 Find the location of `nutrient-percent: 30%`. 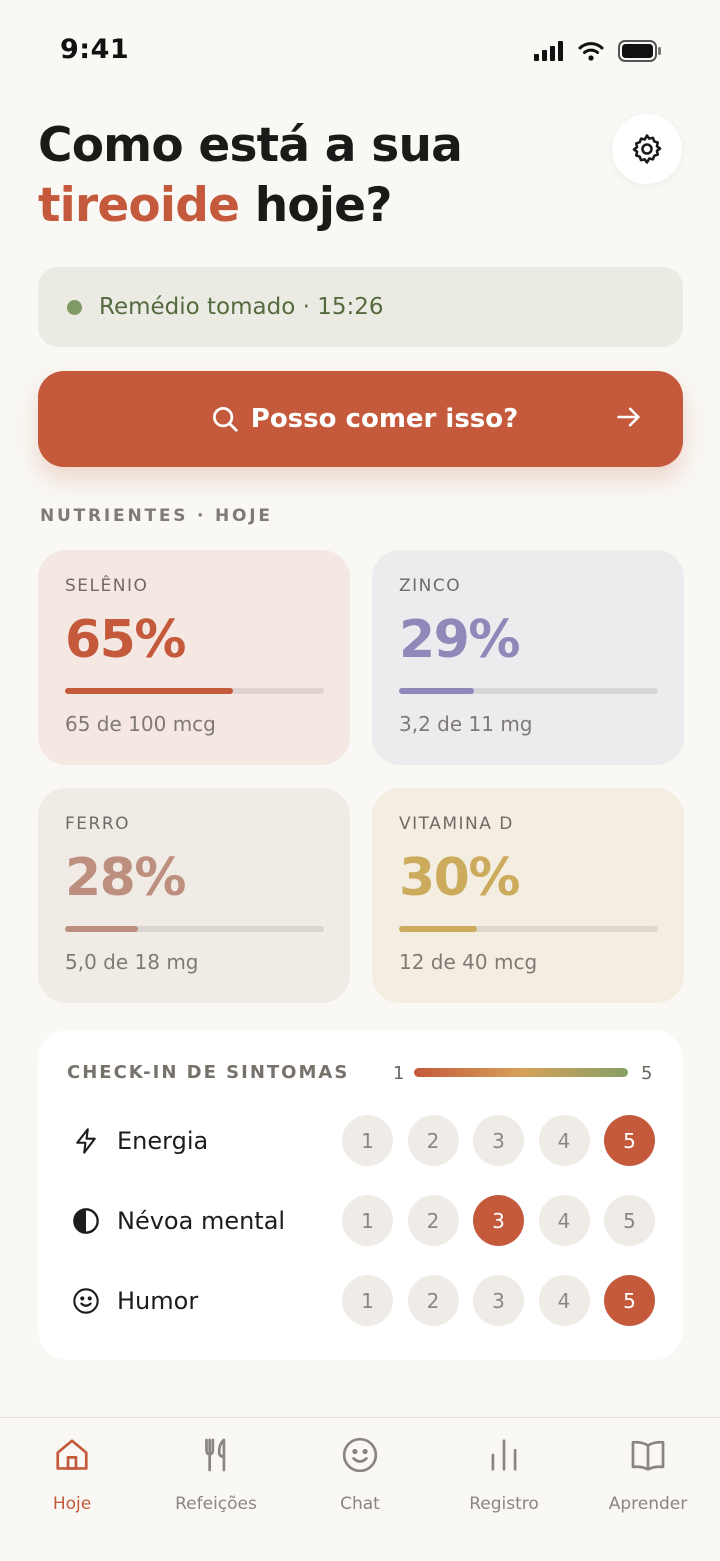

nutrient-percent: 30% is located at coordinates (459, 878).